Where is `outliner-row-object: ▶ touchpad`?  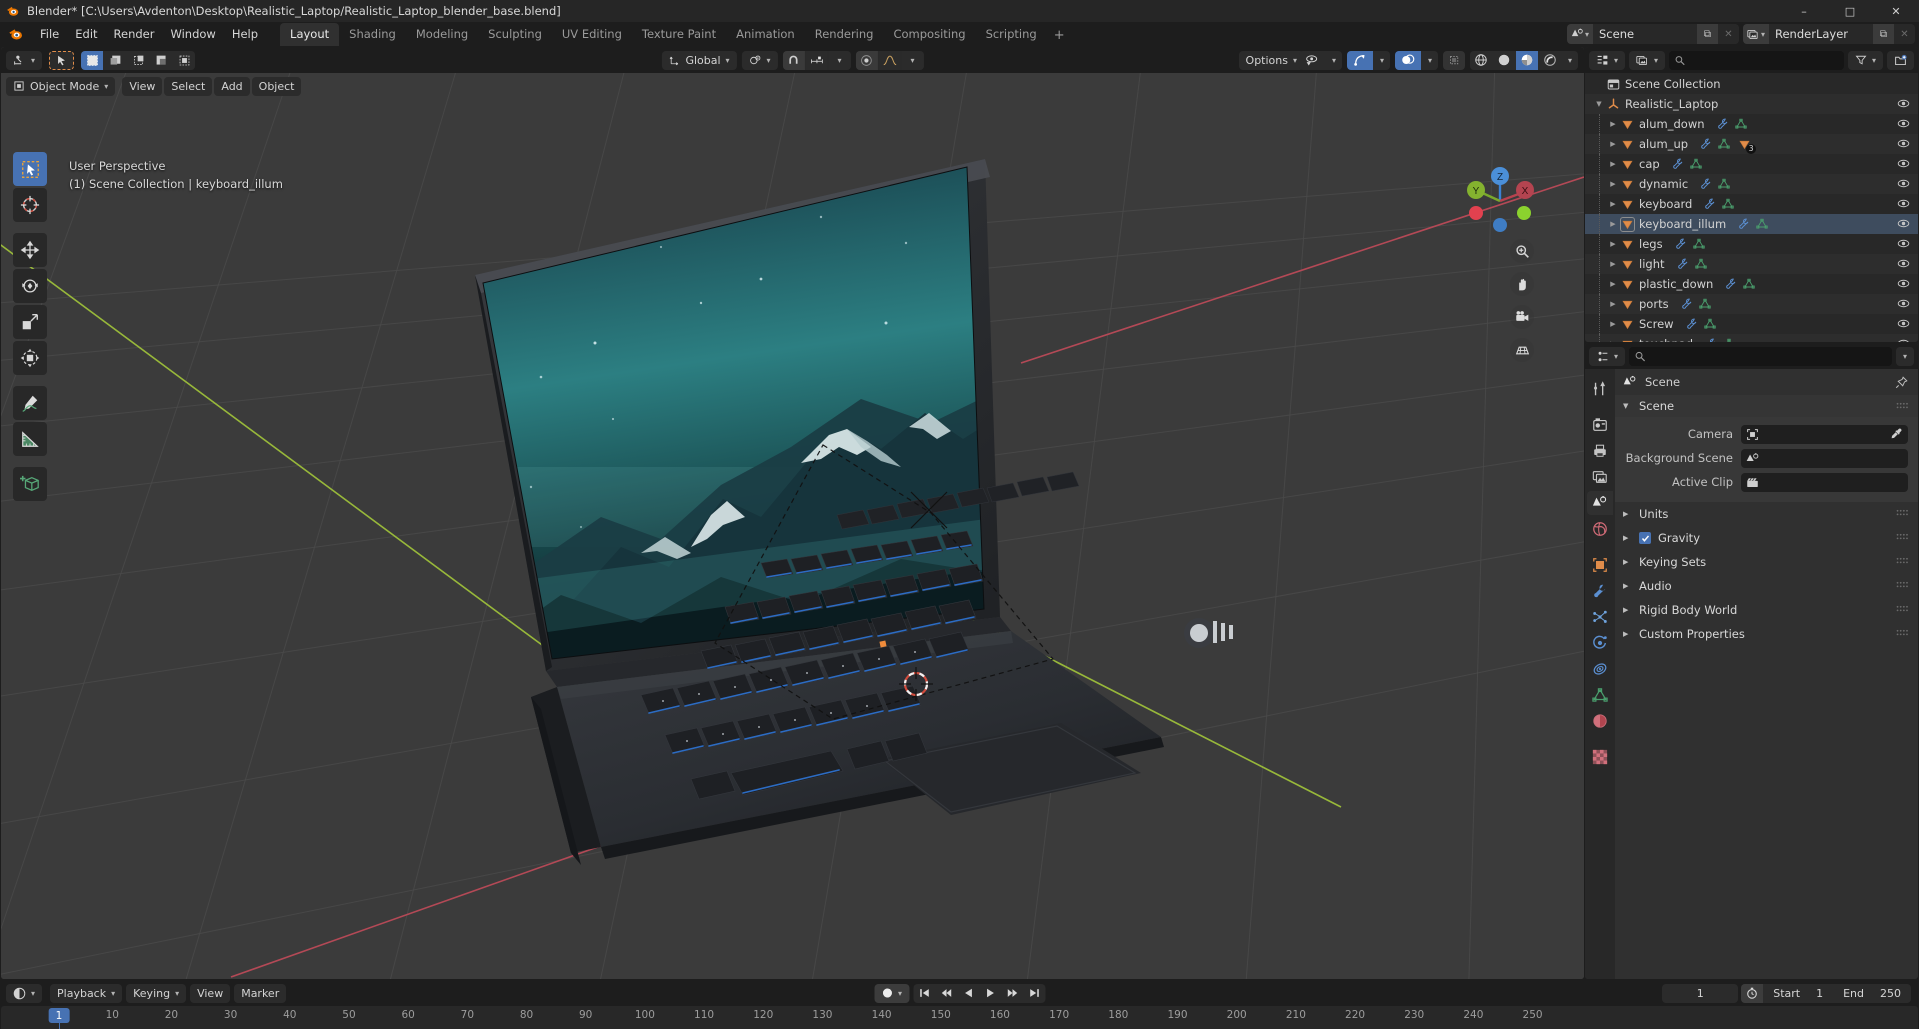
outliner-row-object: ▶ touchpad is located at coordinates (1751, 338).